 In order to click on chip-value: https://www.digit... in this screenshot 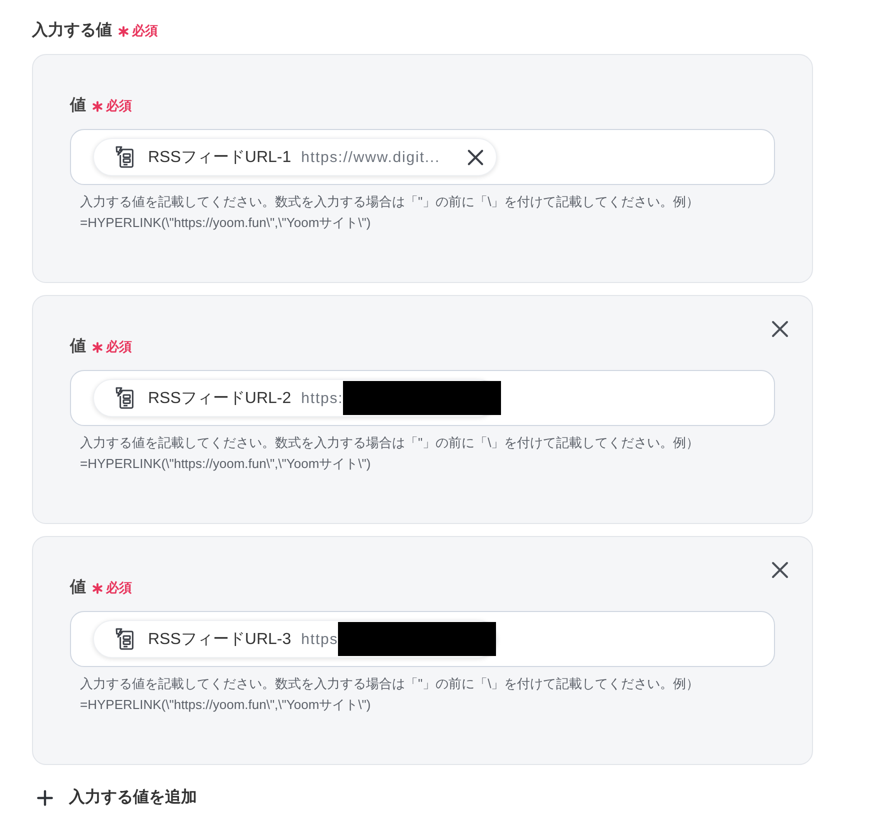, I will do `click(370, 157)`.